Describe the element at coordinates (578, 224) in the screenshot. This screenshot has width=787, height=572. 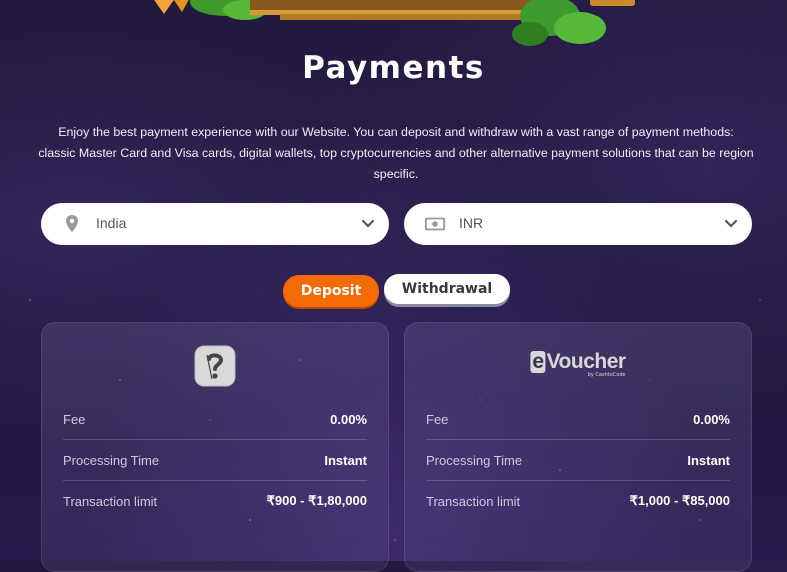
I see `currency-select: INR` at that location.